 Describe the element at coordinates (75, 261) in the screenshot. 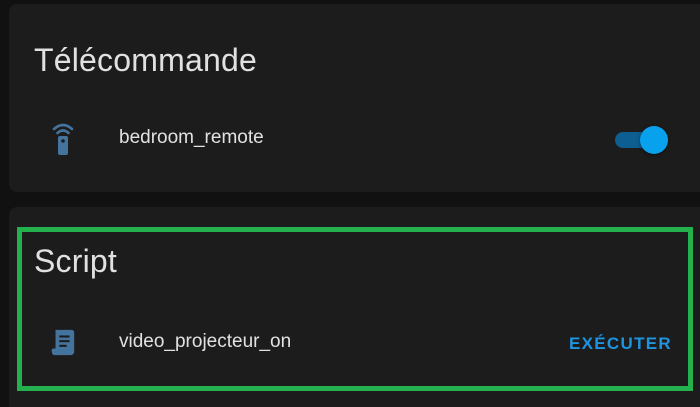

I see `script-card-title: Script` at that location.